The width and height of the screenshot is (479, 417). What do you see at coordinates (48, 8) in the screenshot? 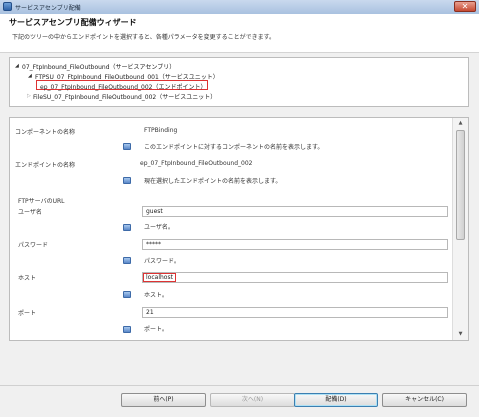
I see `window-title: サービスアセンブリ配備` at bounding box center [48, 8].